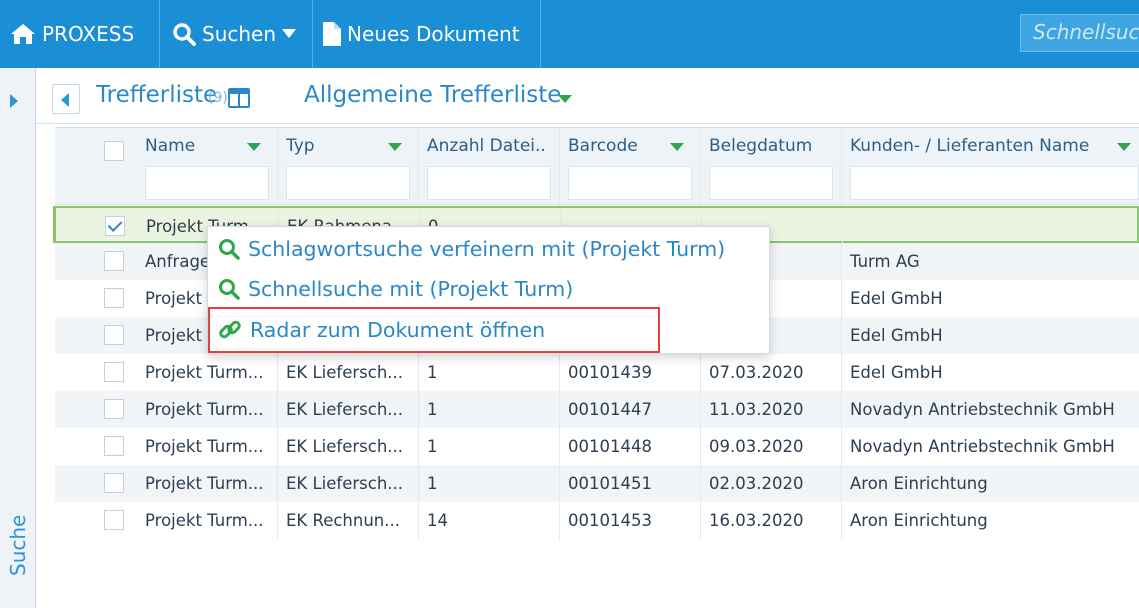  I want to click on menu-item-label: Schnellsuche mit (Projekt Turm), so click(411, 289).